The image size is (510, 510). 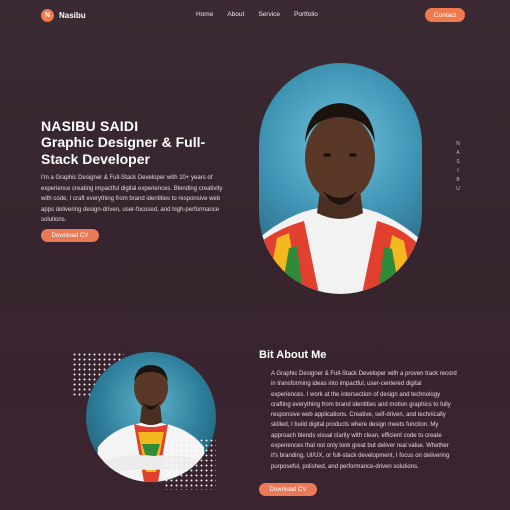 I want to click on hero-portrait-illustration, so click(x=340, y=198).